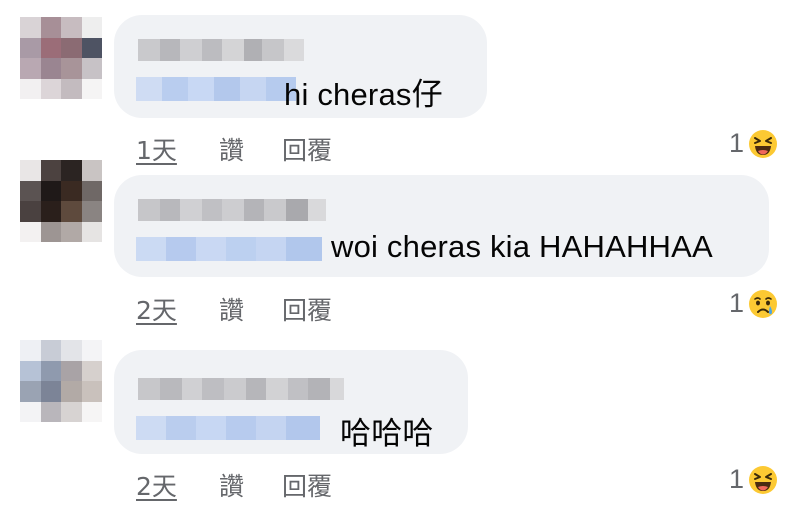 The image size is (800, 513). I want to click on comment-bubble: hi cheras仔, so click(300, 66).